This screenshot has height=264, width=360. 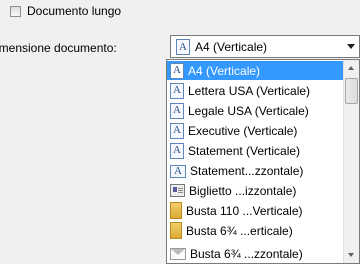 What do you see at coordinates (351, 91) in the screenshot?
I see `scrollbar-thumb` at bounding box center [351, 91].